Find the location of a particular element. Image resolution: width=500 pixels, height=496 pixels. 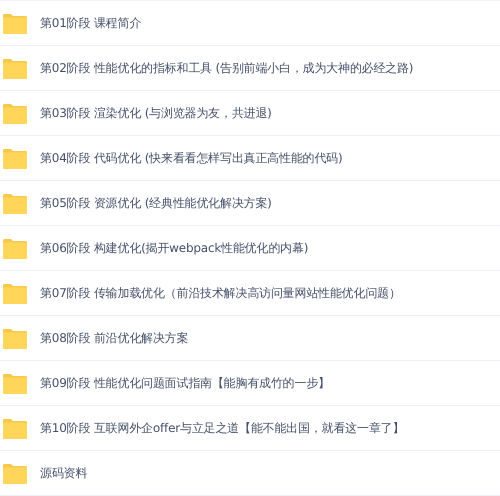

folder-name: 第10阶段 互联网外企offer与立足之道【能不能出国，就看这一章了】 is located at coordinates (222, 428).